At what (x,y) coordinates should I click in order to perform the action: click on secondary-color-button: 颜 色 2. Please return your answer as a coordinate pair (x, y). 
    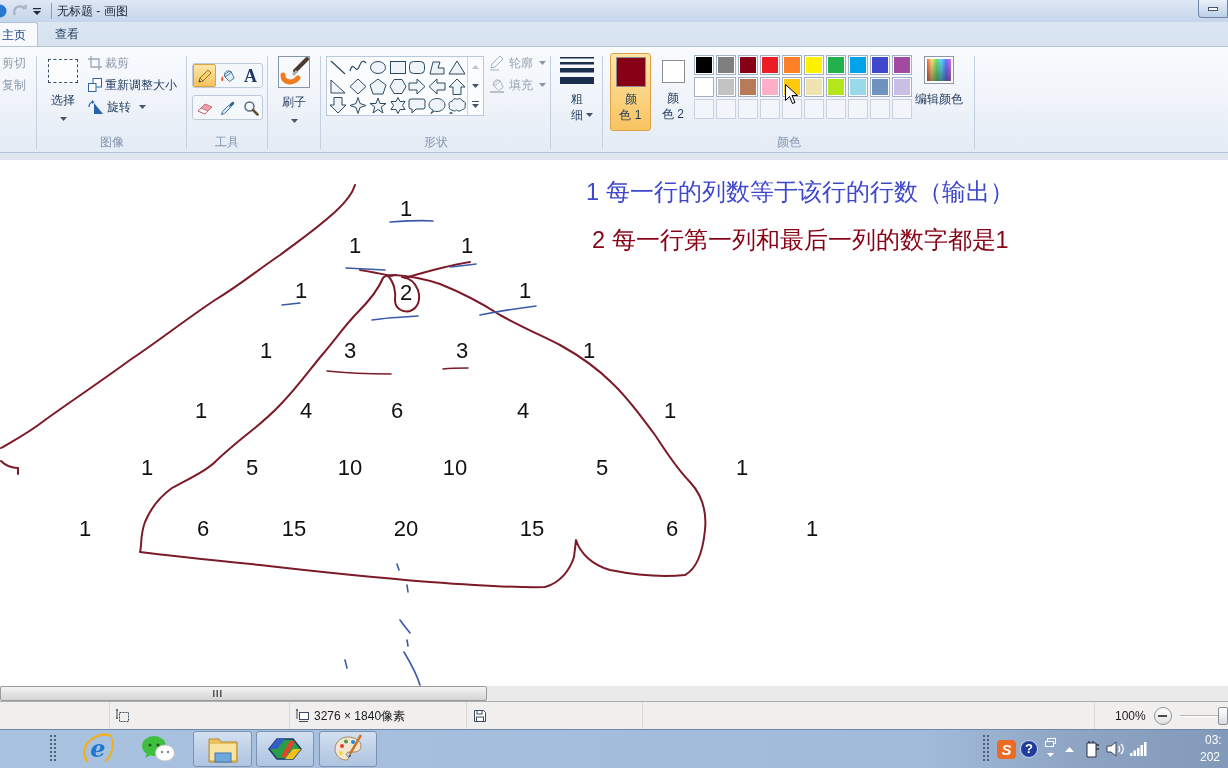
    Looking at the image, I should click on (673, 92).